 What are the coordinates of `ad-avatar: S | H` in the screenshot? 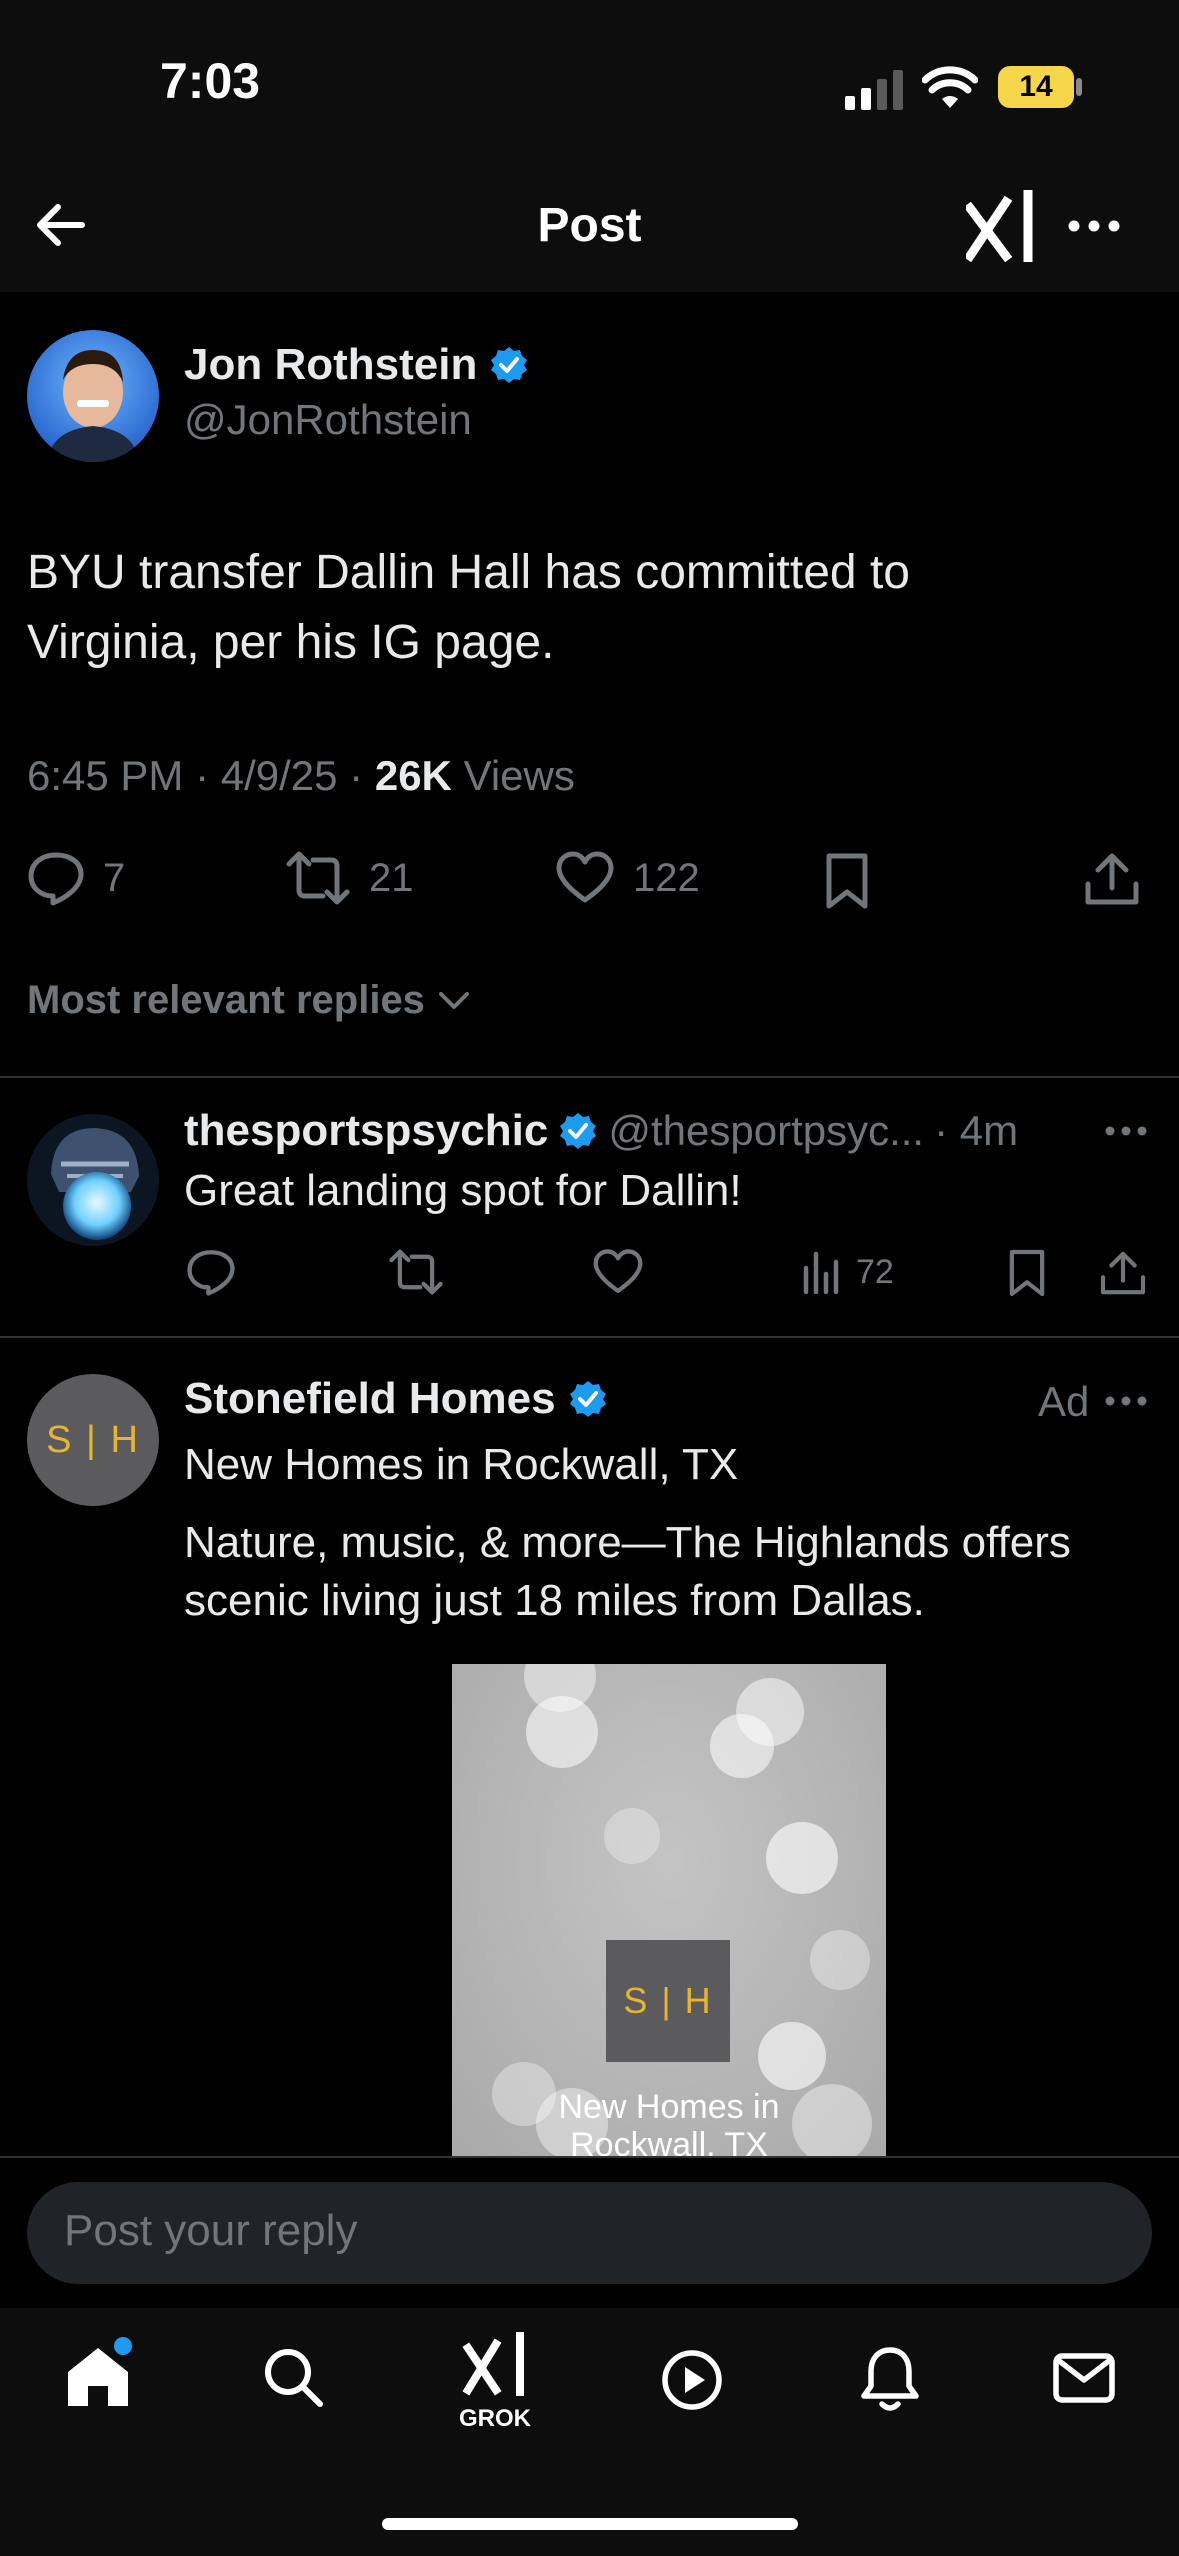 It's located at (93, 1440).